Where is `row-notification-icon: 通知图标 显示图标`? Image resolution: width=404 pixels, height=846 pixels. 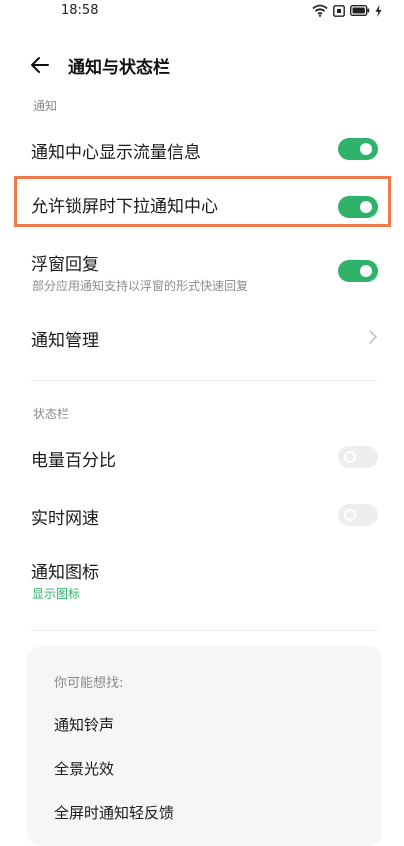
row-notification-icon: 通知图标 显示图标 is located at coordinates (202, 580).